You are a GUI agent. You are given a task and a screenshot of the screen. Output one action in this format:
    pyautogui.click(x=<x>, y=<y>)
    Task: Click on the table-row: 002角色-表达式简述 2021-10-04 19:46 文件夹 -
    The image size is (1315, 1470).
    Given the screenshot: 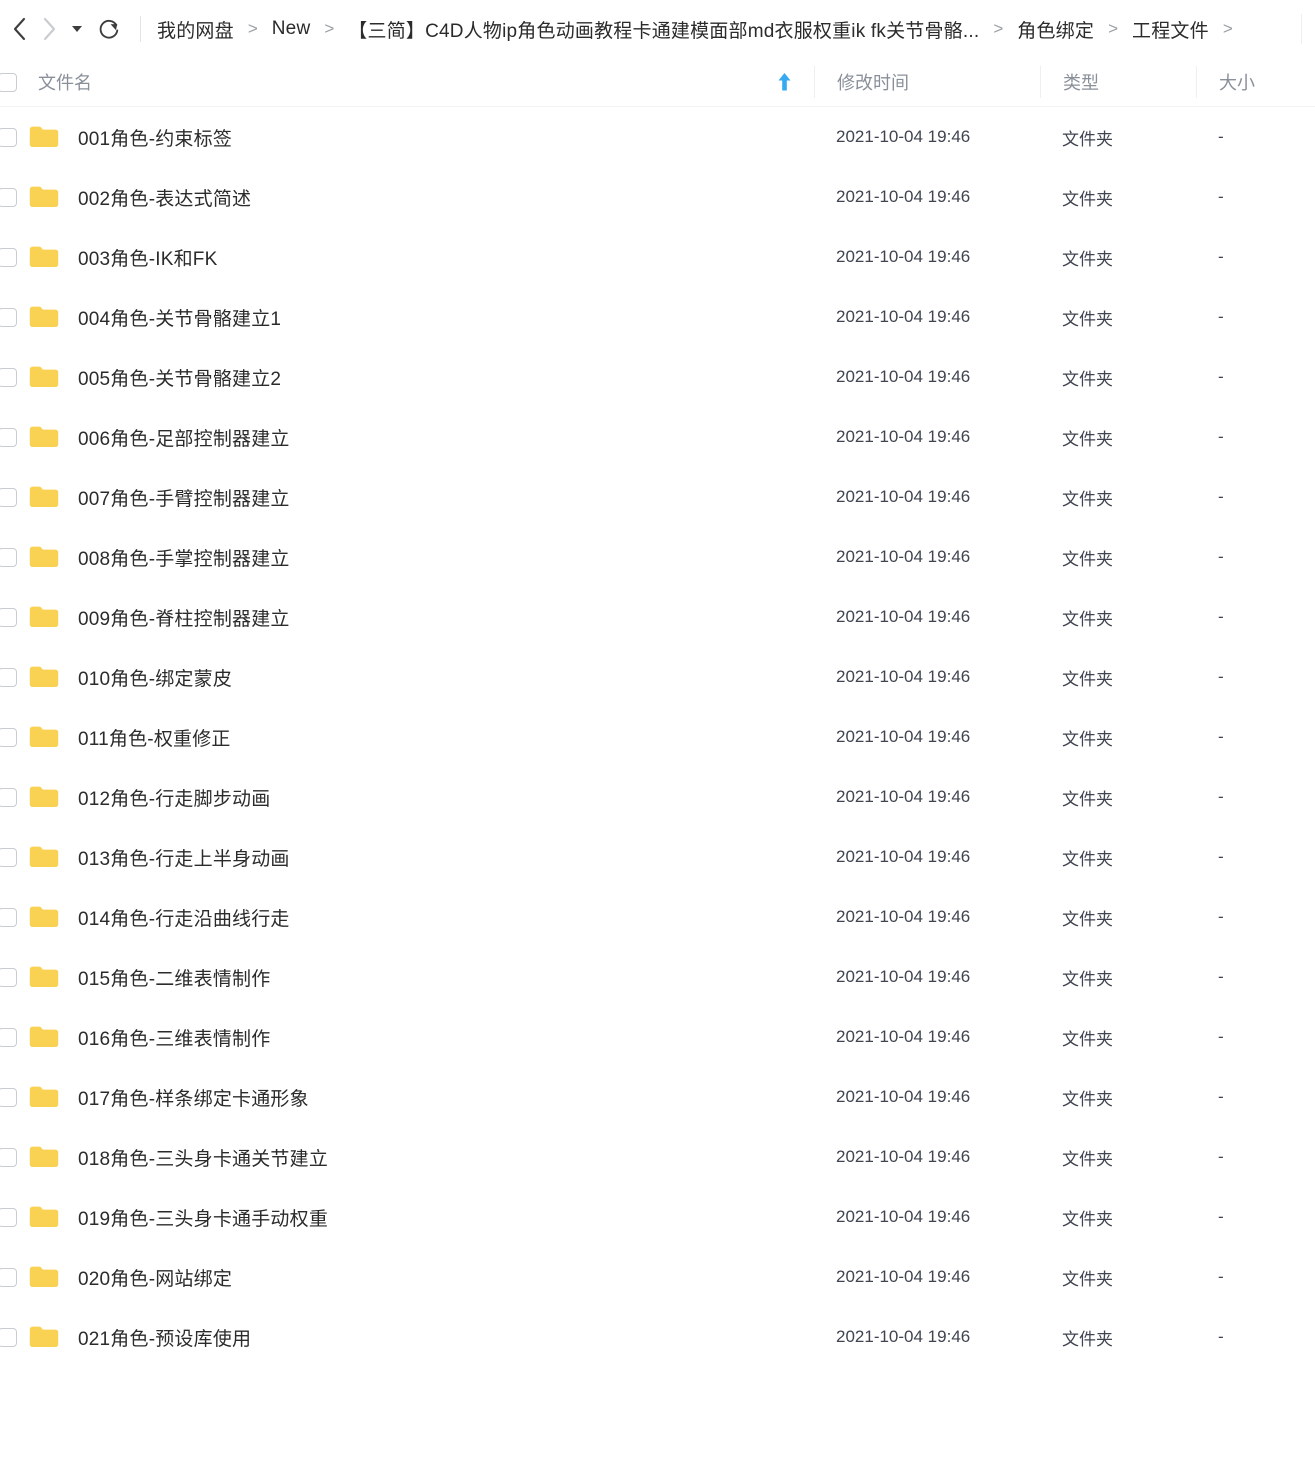 What is the action you would take?
    pyautogui.click(x=657, y=197)
    